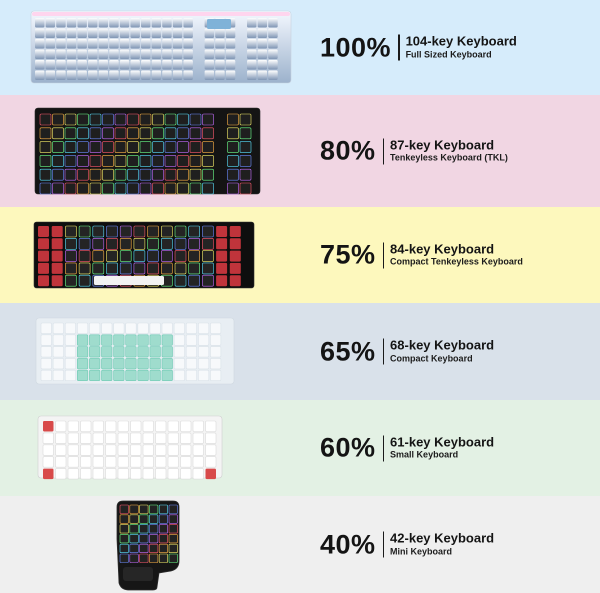 Image resolution: width=600 pixels, height=593 pixels. Describe the element at coordinates (431, 358) in the screenshot. I see `size-description: Compact Keyboard` at that location.